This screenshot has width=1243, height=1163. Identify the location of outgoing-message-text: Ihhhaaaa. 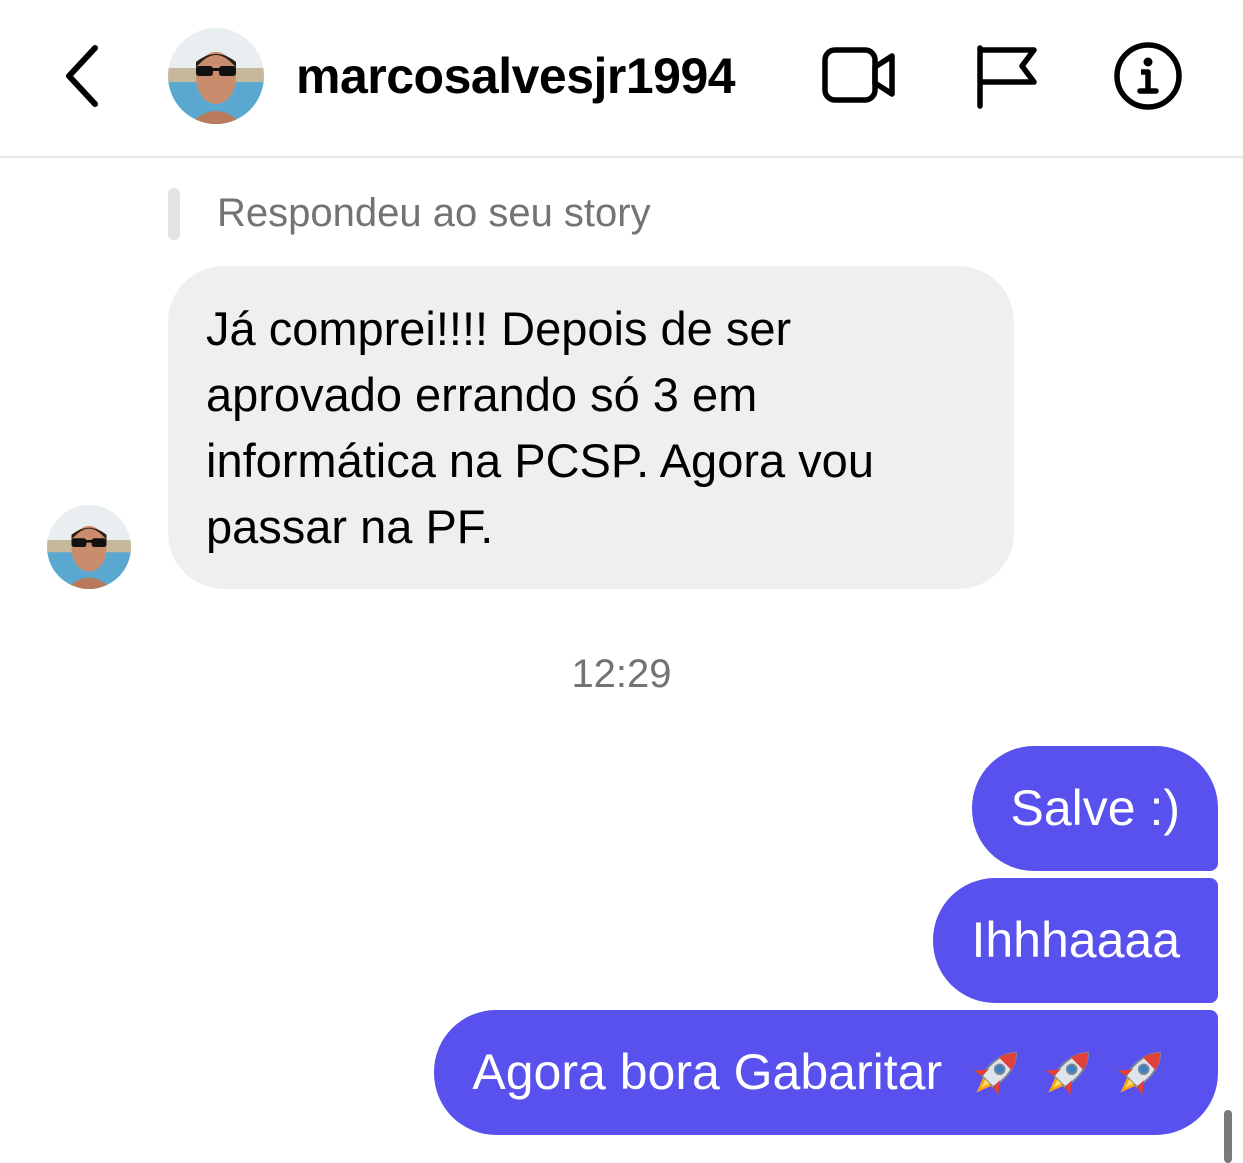
(1075, 940).